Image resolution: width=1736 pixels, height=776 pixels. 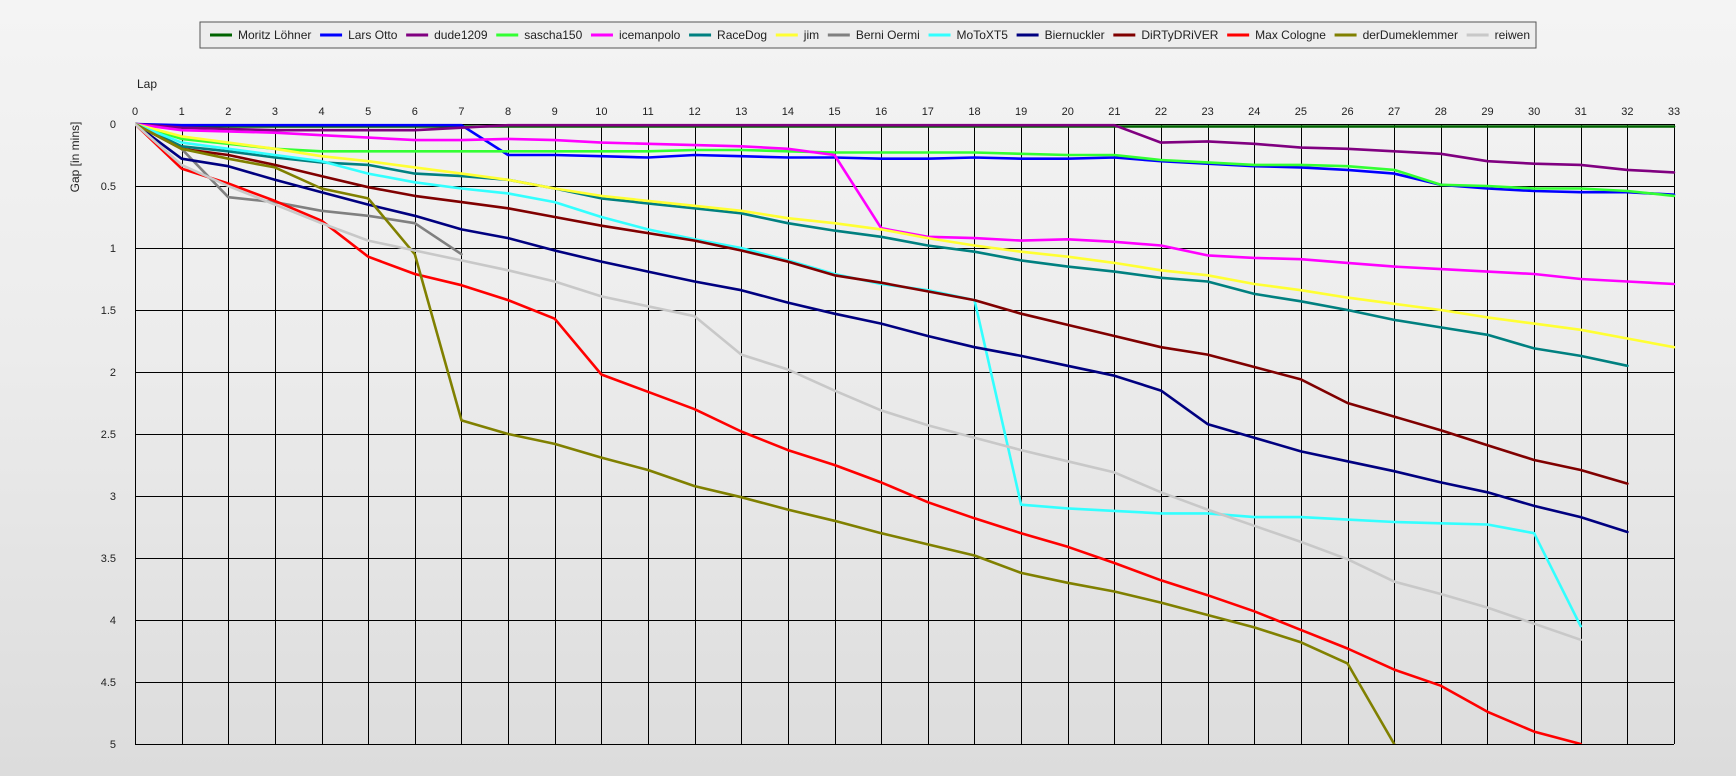 What do you see at coordinates (108, 683) in the screenshot?
I see `y-tick-label: 4.5` at bounding box center [108, 683].